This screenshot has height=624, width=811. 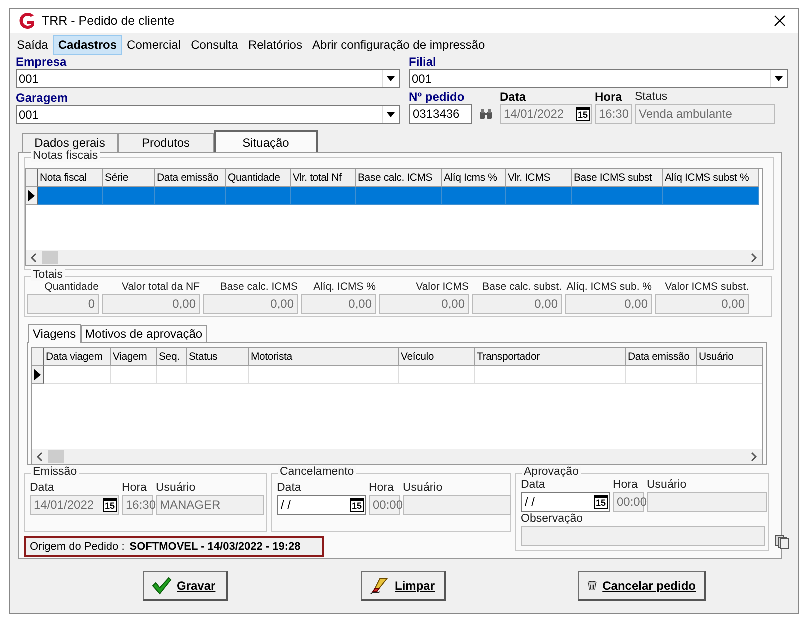 What do you see at coordinates (144, 333) in the screenshot?
I see `tab: Motivos de aprovação` at bounding box center [144, 333].